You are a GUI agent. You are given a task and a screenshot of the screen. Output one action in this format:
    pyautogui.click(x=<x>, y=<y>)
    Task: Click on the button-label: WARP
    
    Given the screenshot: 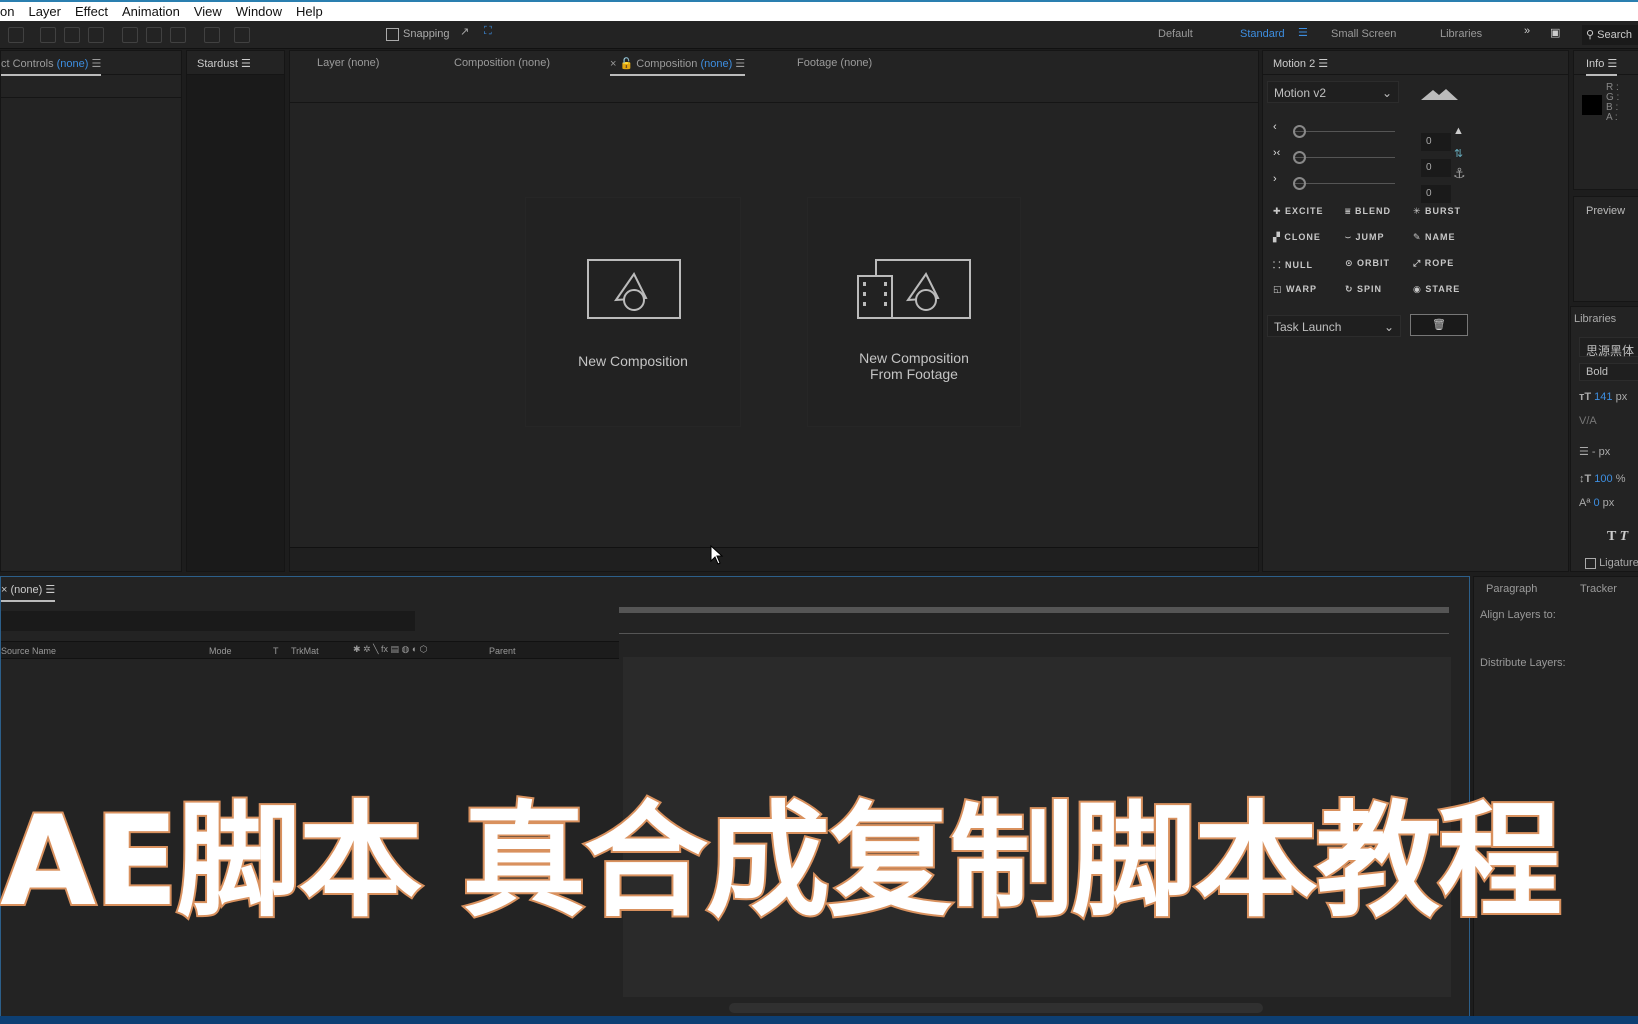 What is the action you would take?
    pyautogui.click(x=1302, y=289)
    